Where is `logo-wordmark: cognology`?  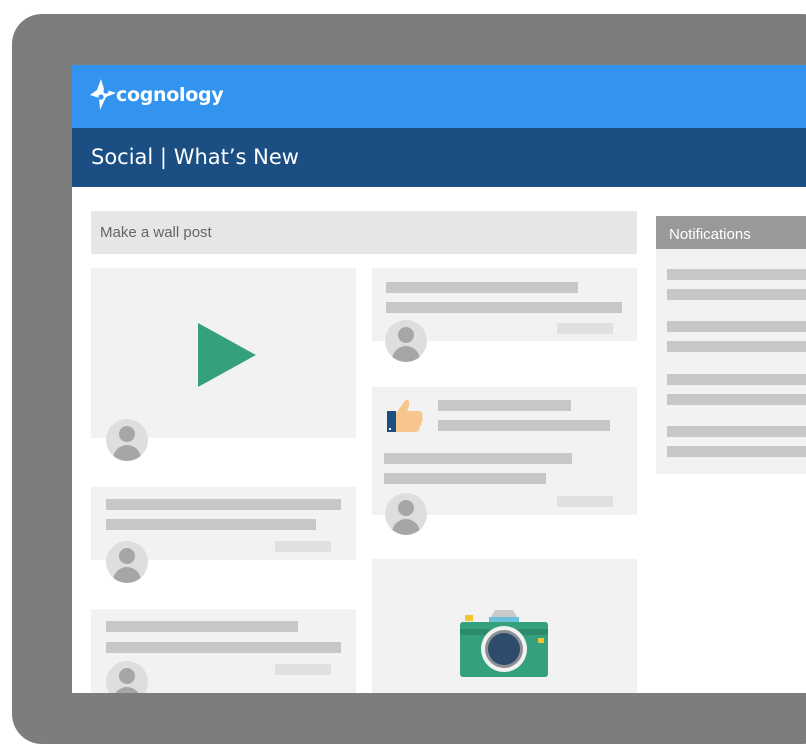 logo-wordmark: cognology is located at coordinates (170, 95).